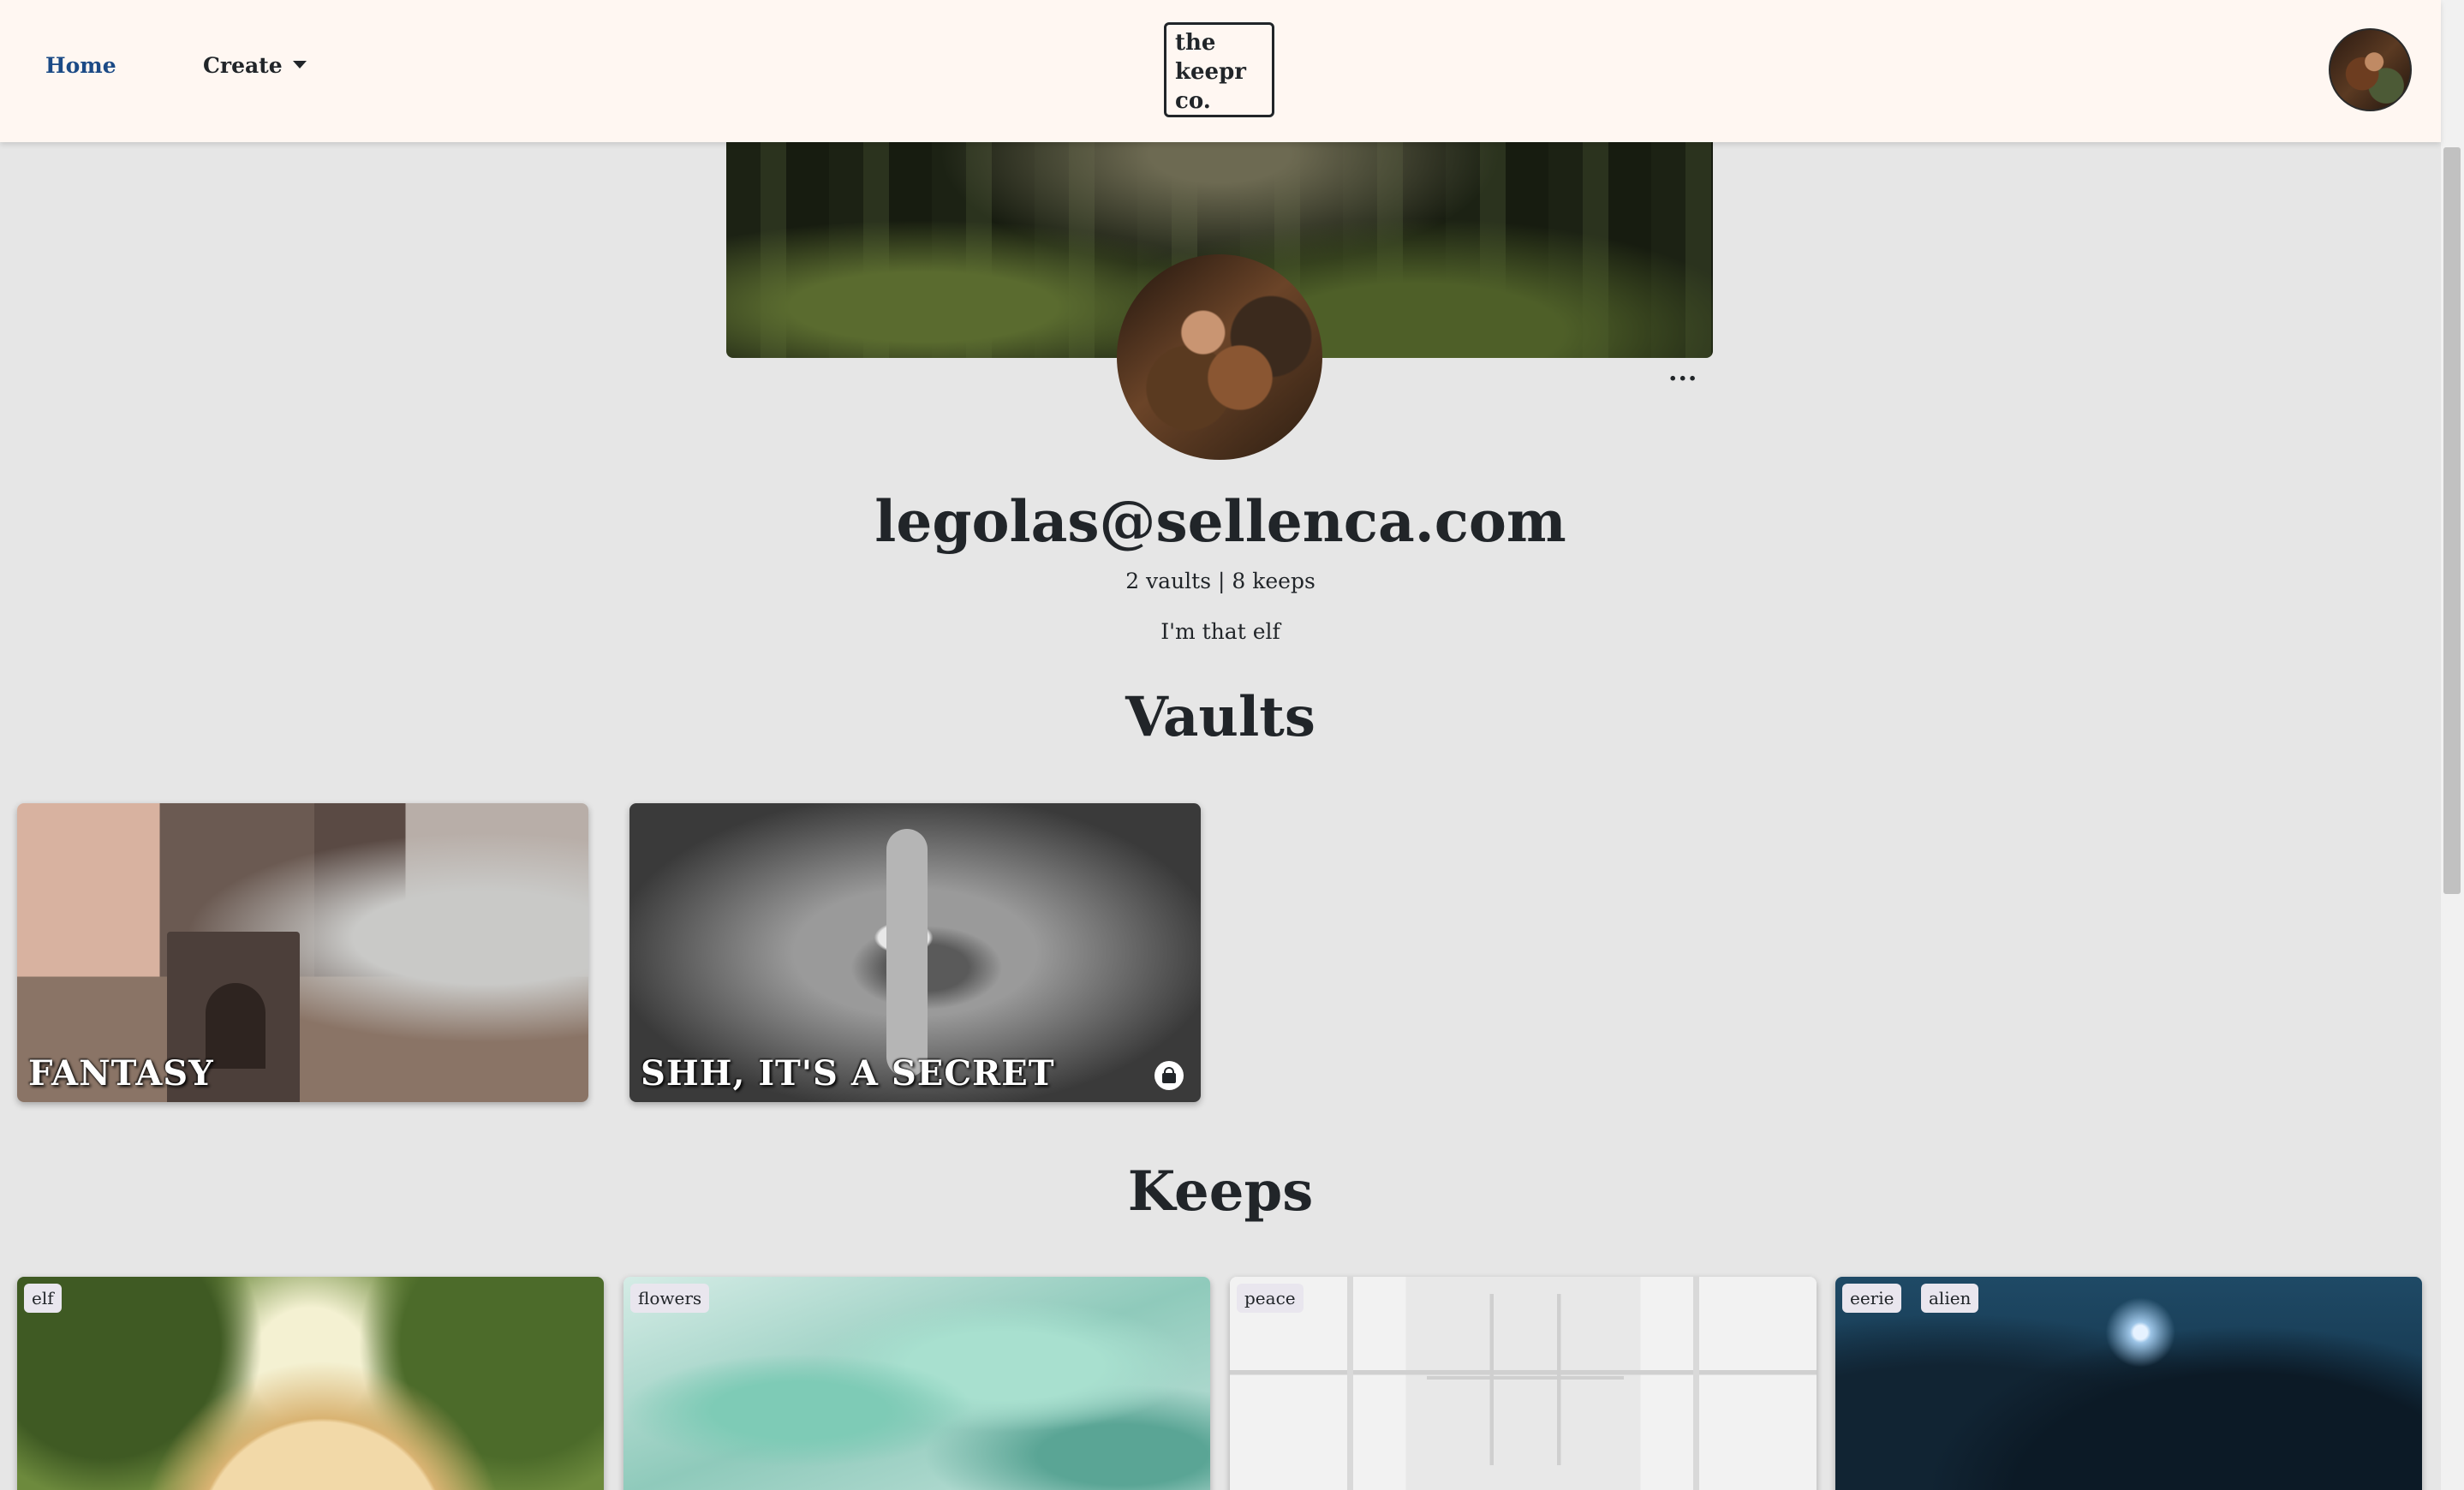 This screenshot has height=1490, width=2464. I want to click on site-logo: the keepr co., so click(1219, 70).